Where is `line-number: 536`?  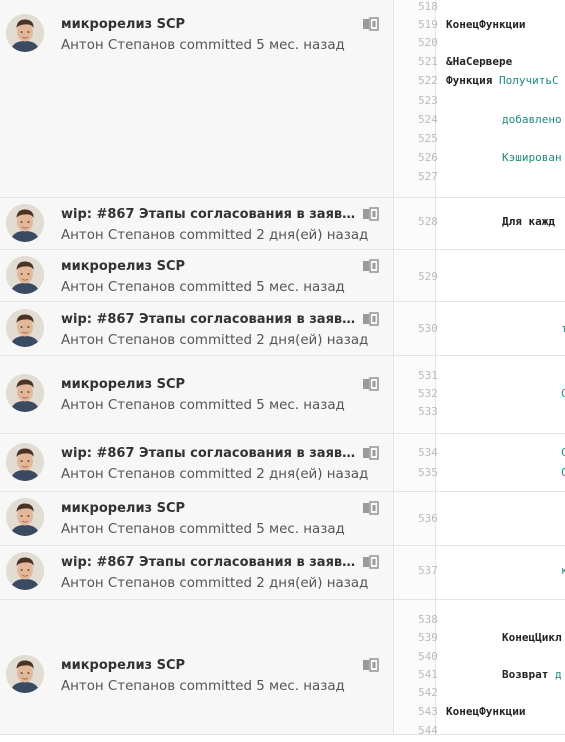 line-number: 536 is located at coordinates (428, 518).